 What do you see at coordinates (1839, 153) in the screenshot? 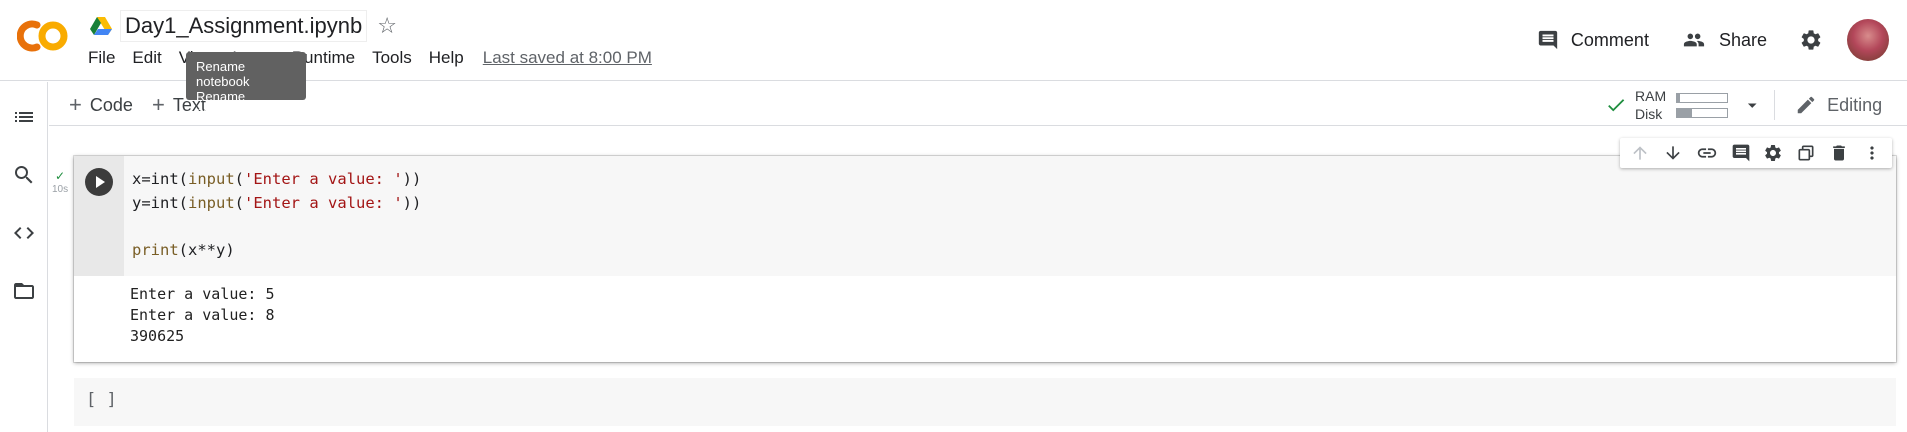
I see `delete-icon` at bounding box center [1839, 153].